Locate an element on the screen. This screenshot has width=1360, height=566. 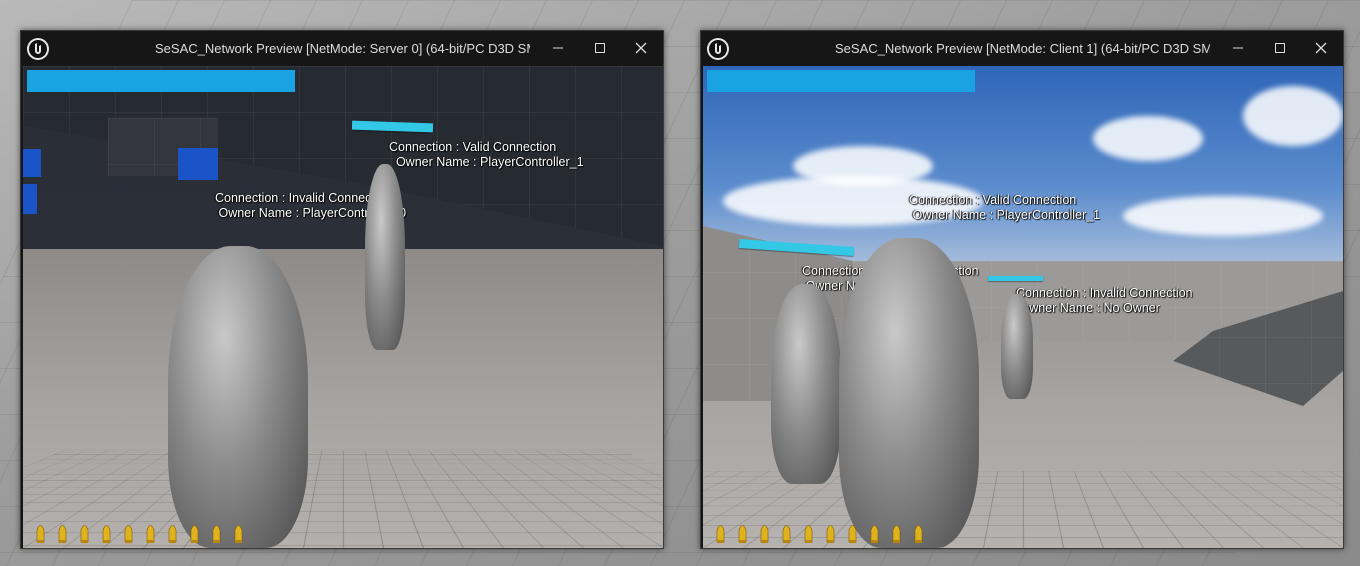
overhead-health-bar is located at coordinates (1015, 278).